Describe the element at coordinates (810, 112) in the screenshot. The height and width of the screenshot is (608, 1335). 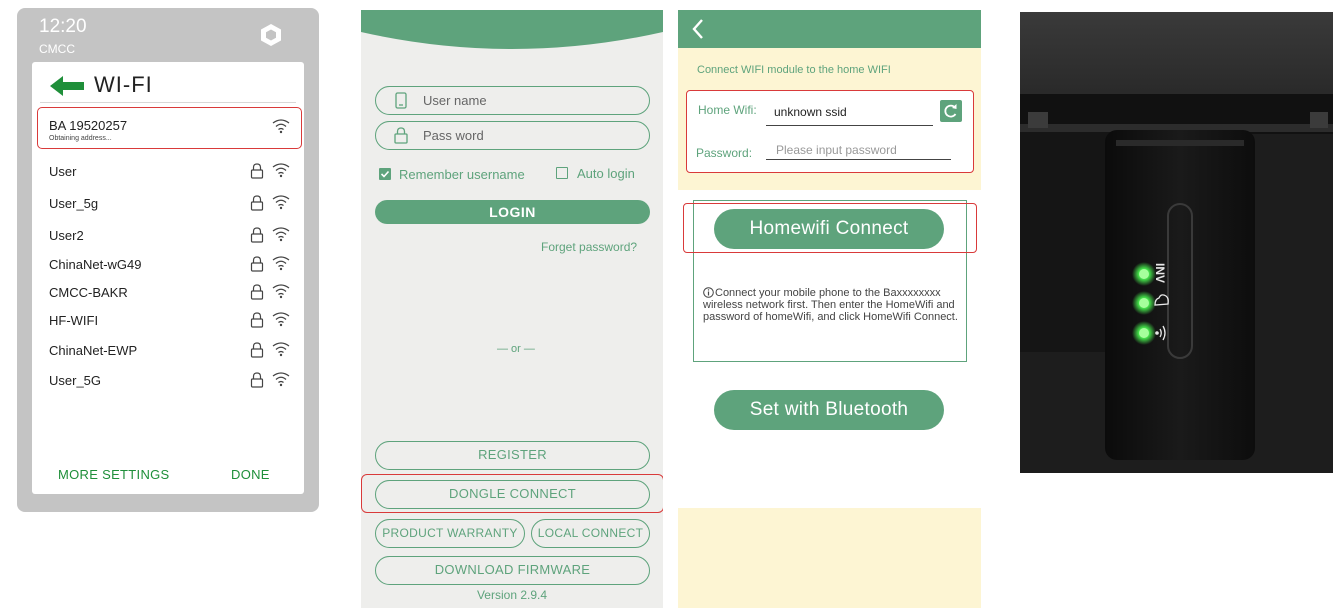
I see `home-wifi-value: unknown ssid` at that location.